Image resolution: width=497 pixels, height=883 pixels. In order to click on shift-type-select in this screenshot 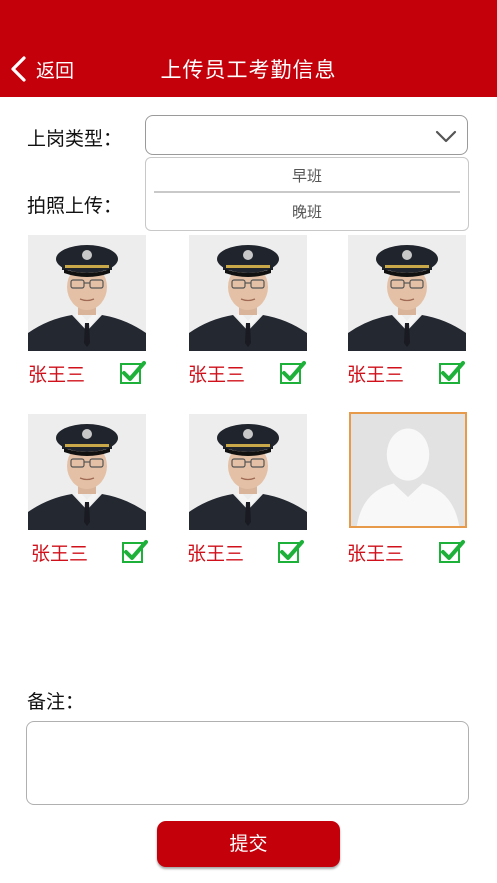, I will do `click(306, 135)`.